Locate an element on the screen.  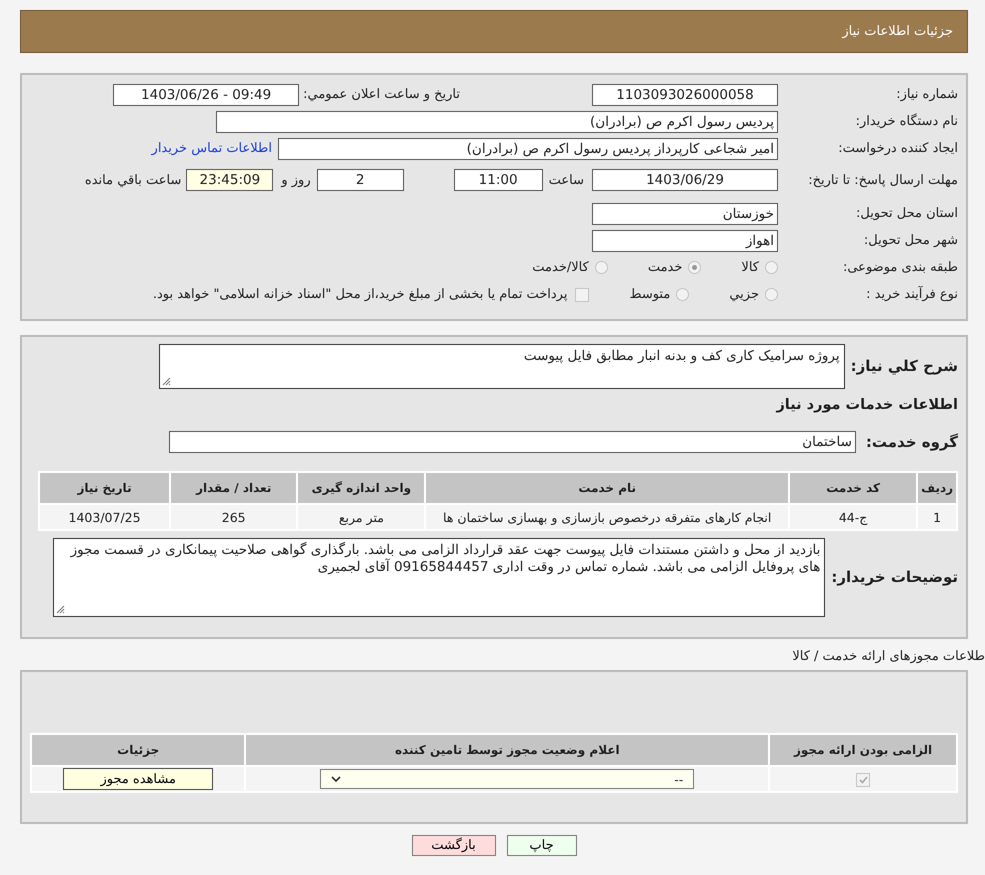
table-cell: 1 is located at coordinates (937, 517).